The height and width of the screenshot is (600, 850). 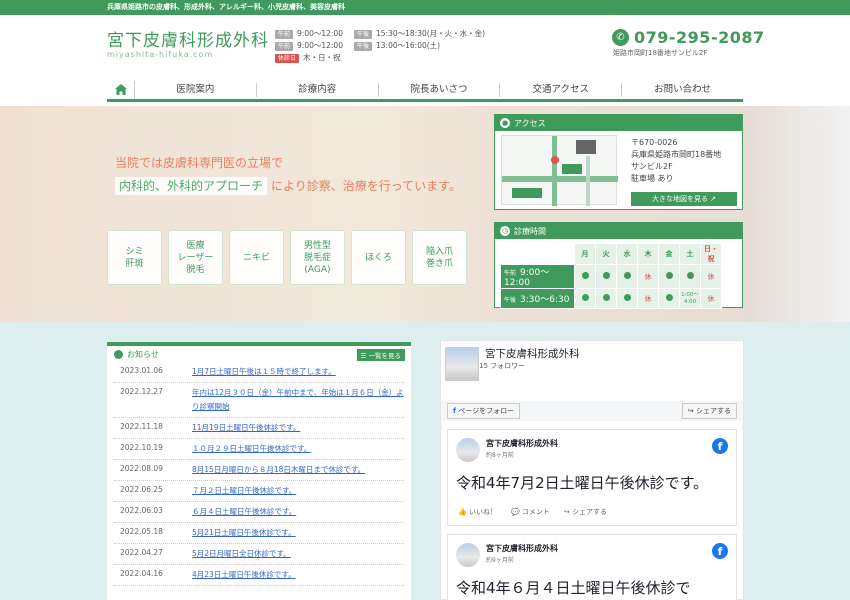 I want to click on post-share-button: ↪ シェアする, so click(x=585, y=512).